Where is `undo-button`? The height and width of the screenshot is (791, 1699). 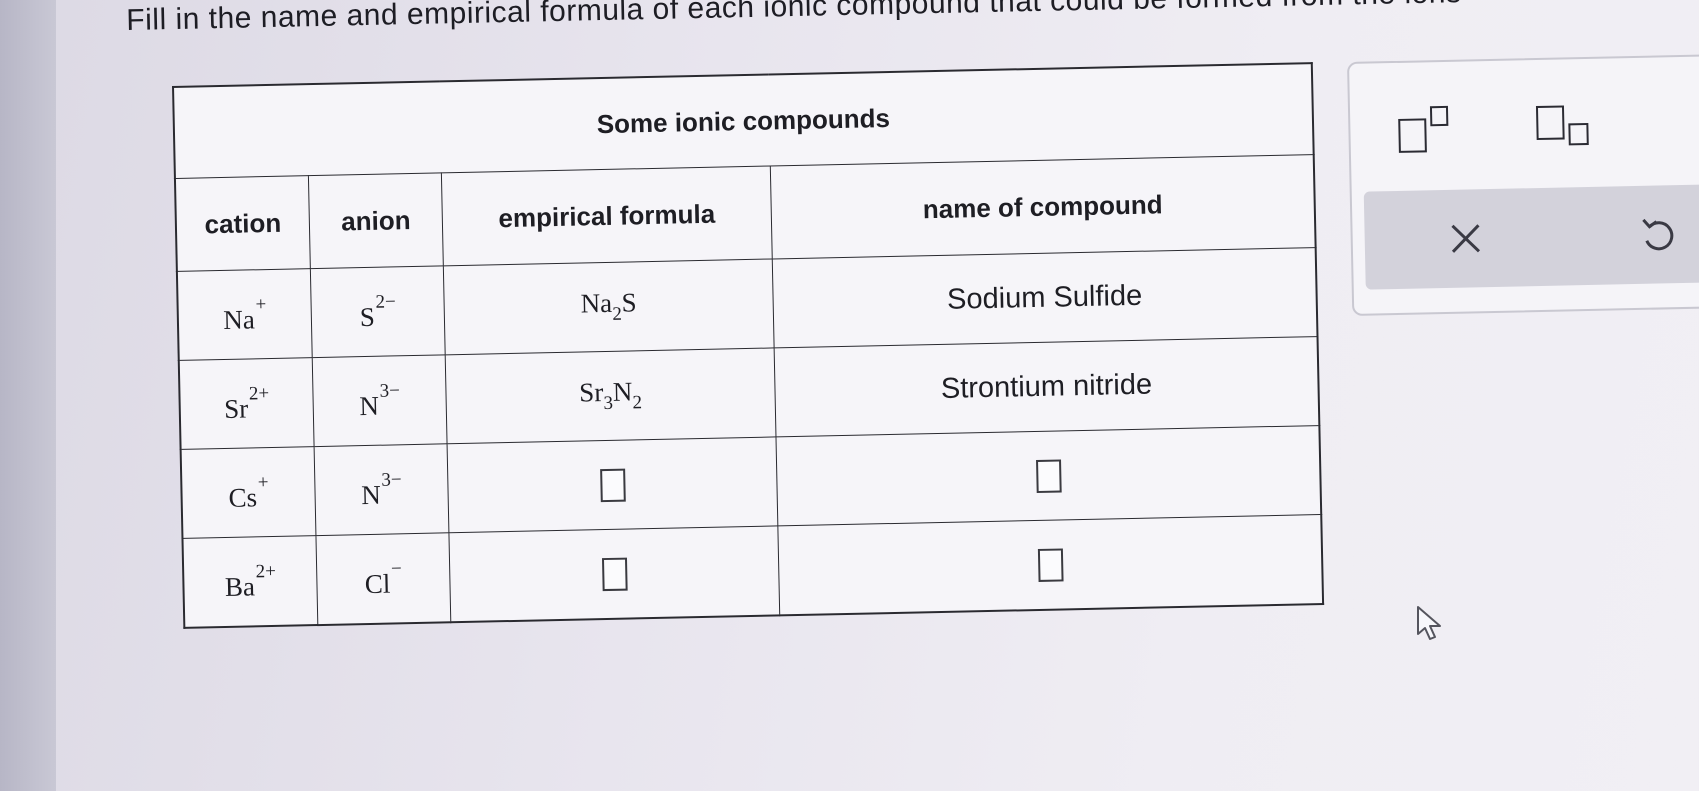 undo-button is located at coordinates (1657, 234).